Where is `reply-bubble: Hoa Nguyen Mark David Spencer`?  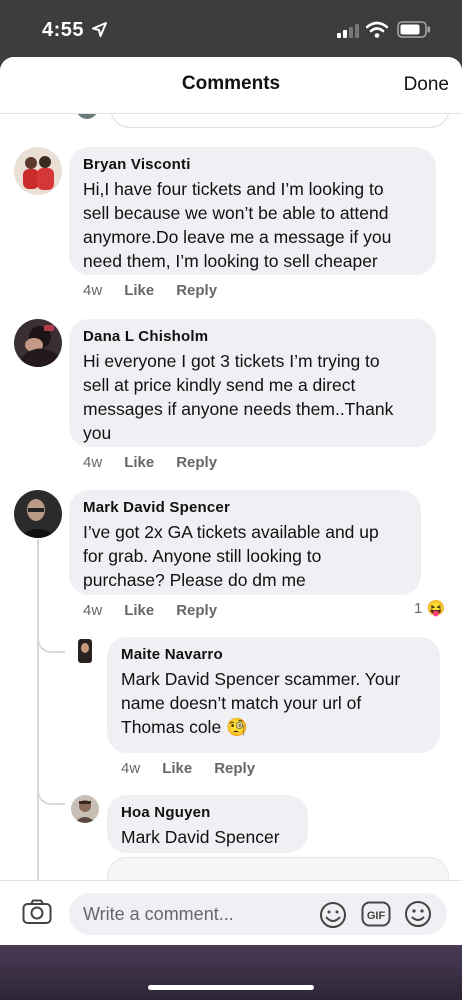 reply-bubble: Hoa Nguyen Mark David Spencer is located at coordinates (207, 824).